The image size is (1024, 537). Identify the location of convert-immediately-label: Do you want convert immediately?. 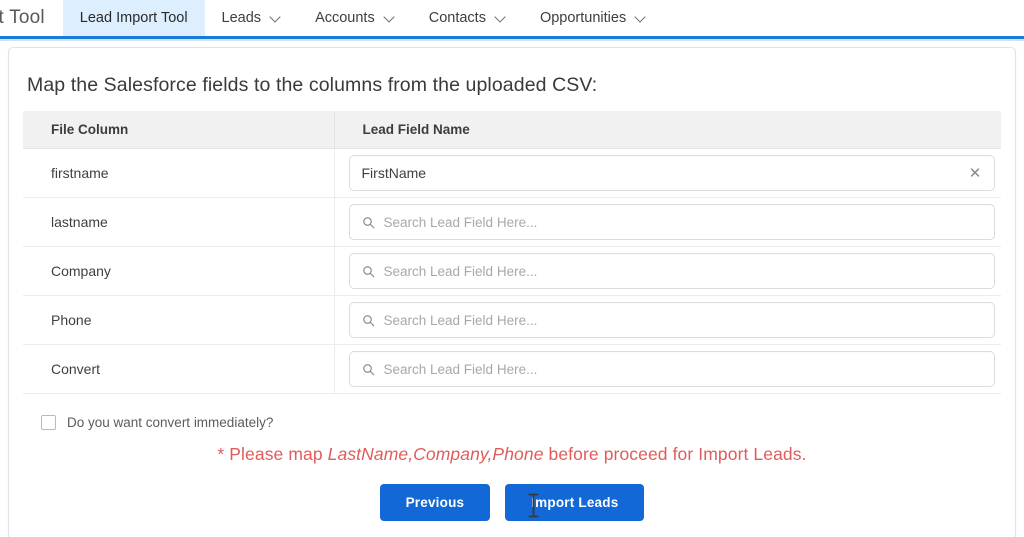
(170, 422).